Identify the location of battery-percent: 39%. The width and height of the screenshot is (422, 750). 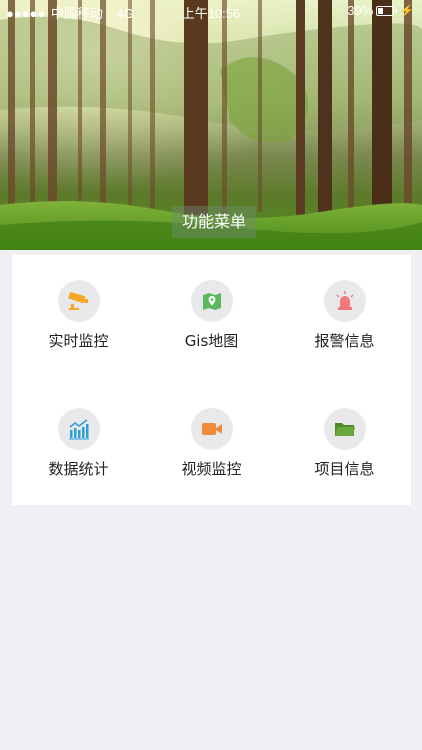
(360, 10).